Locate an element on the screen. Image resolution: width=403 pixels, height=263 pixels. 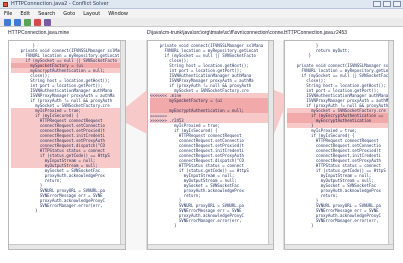
right-pane-header: HTTPConnection.java.r2453 is located at coordinates (316, 33).